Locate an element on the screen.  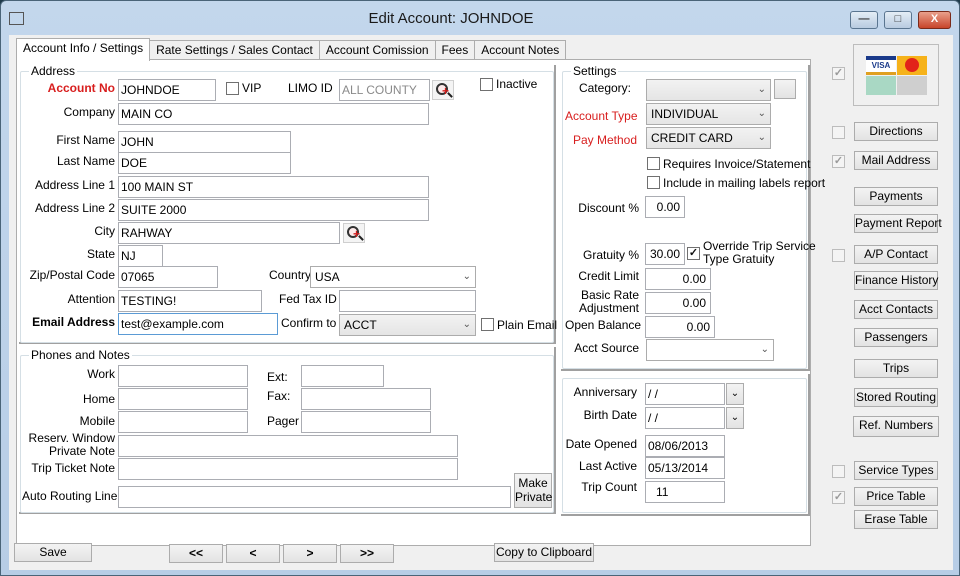
attention-label: Attention is located at coordinates (91, 299).